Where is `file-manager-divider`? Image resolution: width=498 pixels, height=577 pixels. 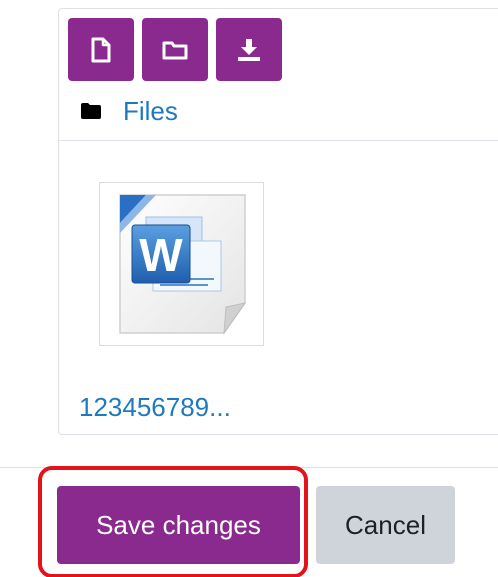 file-manager-divider is located at coordinates (278, 140).